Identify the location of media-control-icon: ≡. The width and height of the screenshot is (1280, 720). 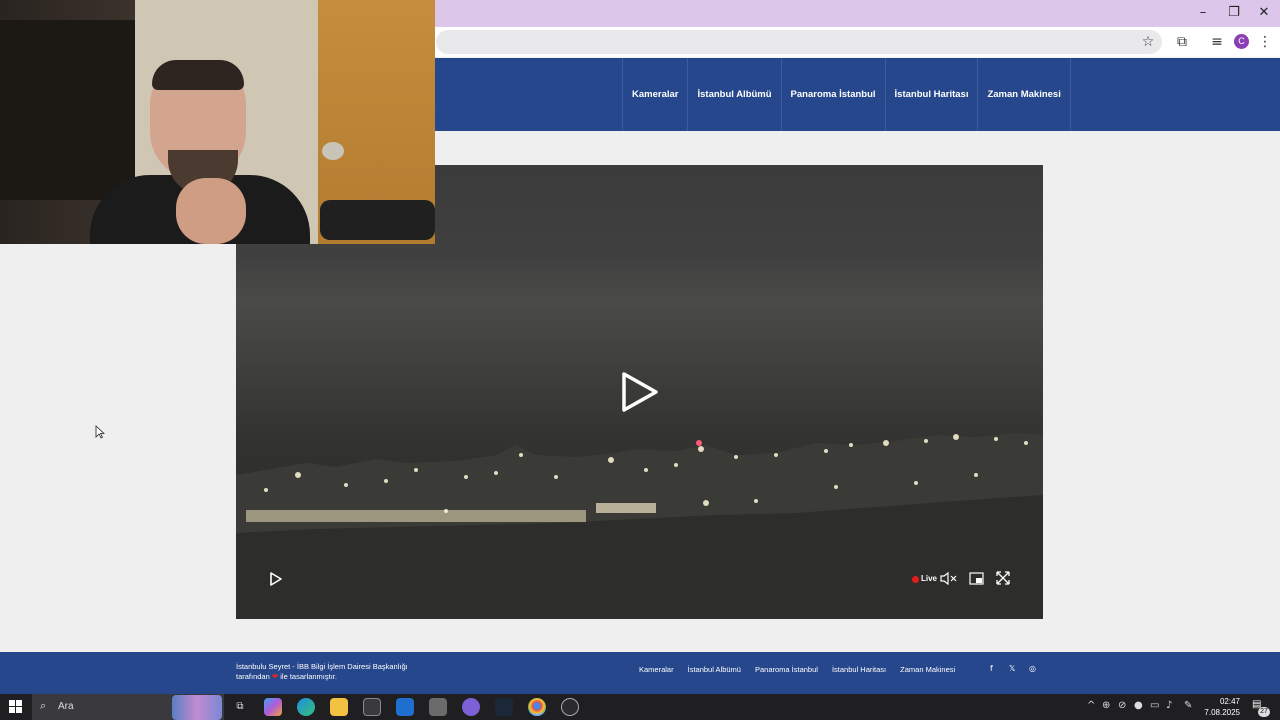
(1217, 42).